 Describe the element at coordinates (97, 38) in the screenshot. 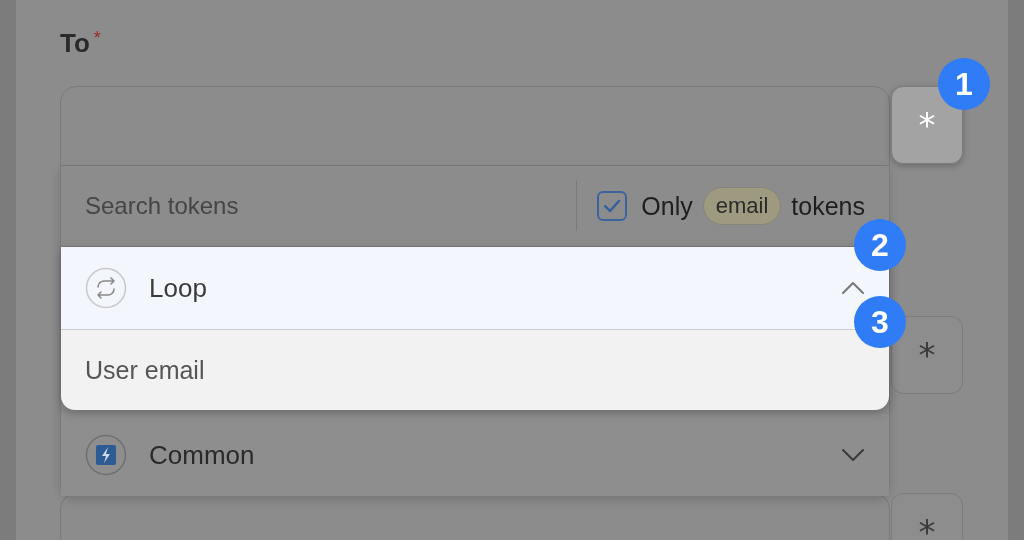

I see `required-mark: *` at that location.